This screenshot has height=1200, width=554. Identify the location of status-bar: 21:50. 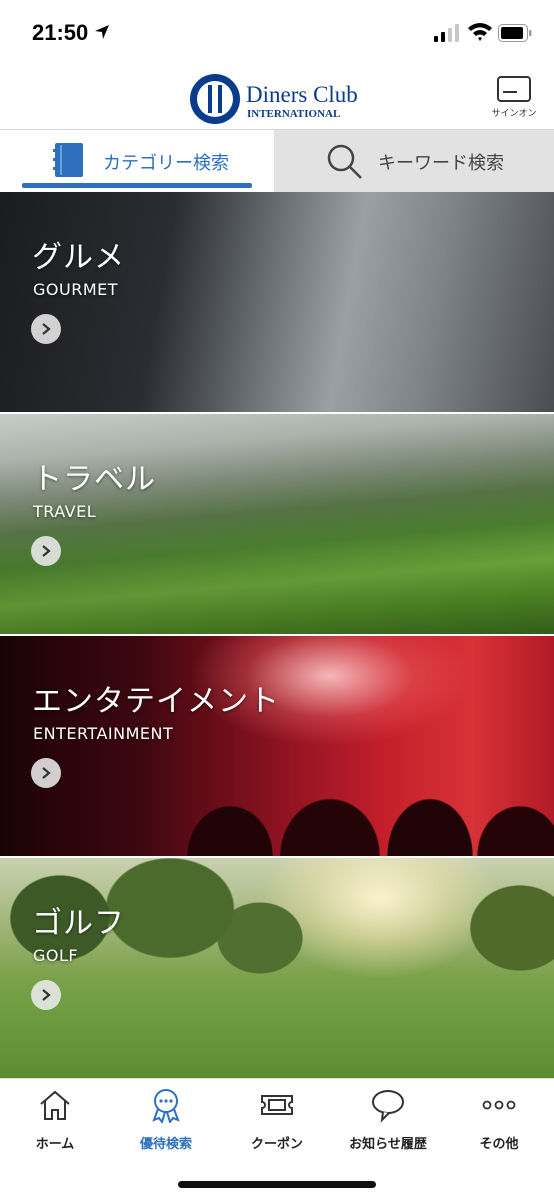
(277, 33).